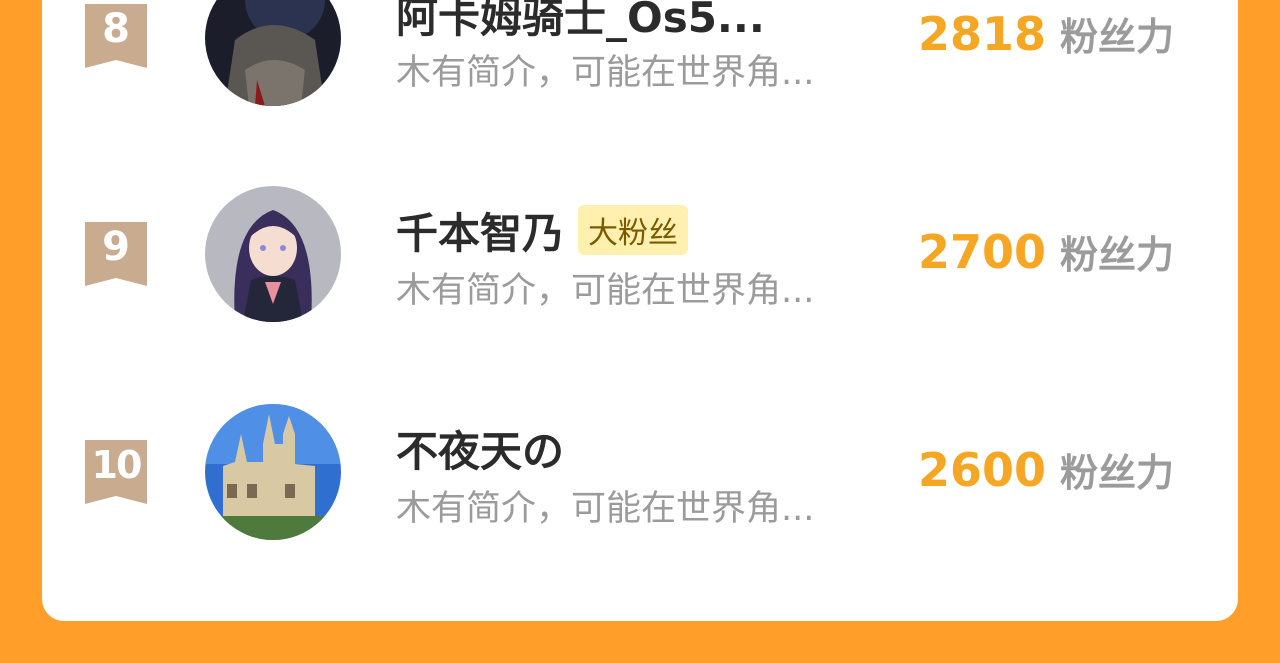 Image resolution: width=1280 pixels, height=663 pixels. Describe the element at coordinates (982, 470) in the screenshot. I see `fan-score: 2600` at that location.